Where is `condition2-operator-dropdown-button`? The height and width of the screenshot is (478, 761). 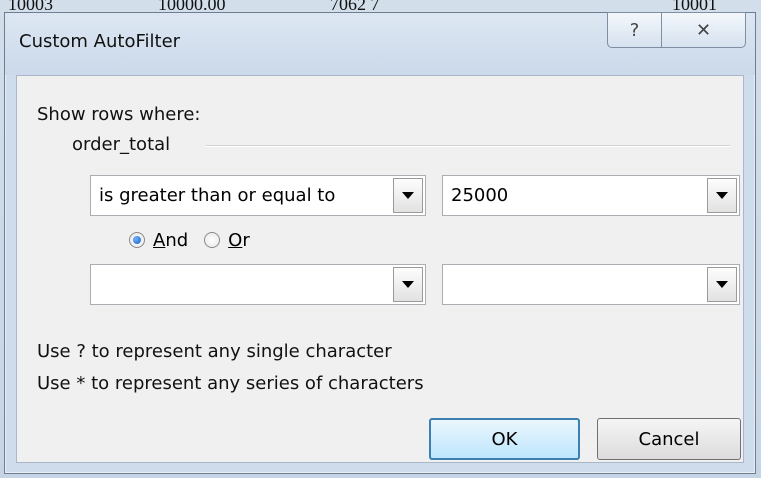 condition2-operator-dropdown-button is located at coordinates (408, 284).